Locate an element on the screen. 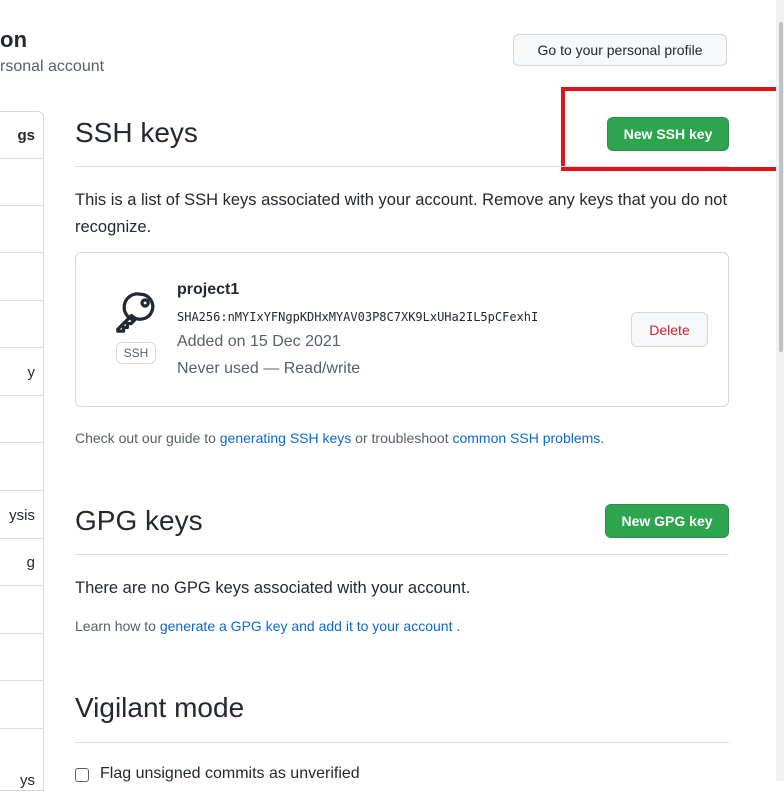 This screenshot has height=804, width=784. guide-middle: or troubleshoot is located at coordinates (402, 438).